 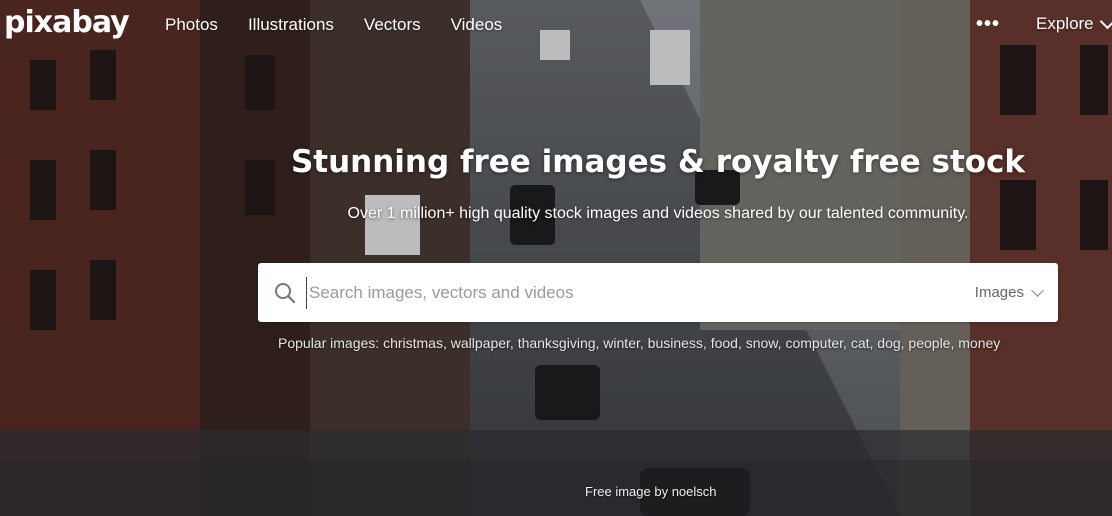 I want to click on popular-label: Popular images:, so click(x=329, y=343).